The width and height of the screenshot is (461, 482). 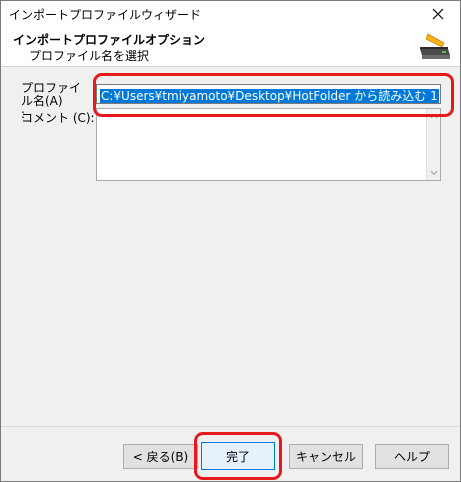 I want to click on header-title: インポートプロファイルオプション, so click(x=109, y=40).